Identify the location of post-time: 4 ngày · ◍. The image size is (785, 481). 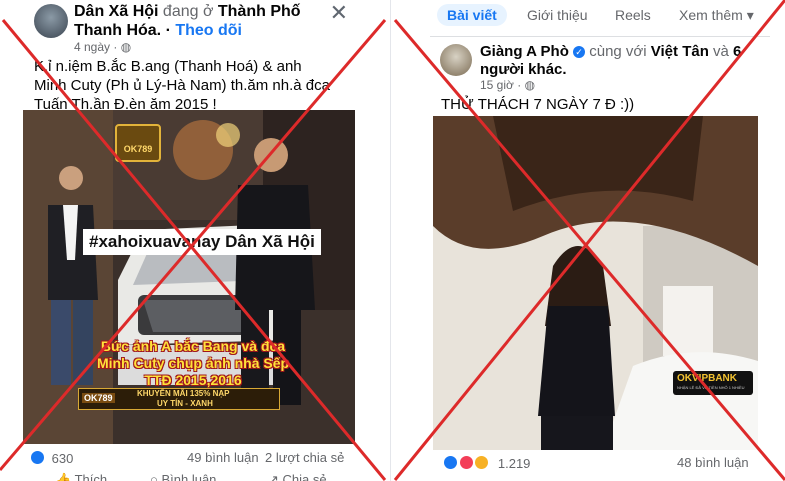
(102, 47).